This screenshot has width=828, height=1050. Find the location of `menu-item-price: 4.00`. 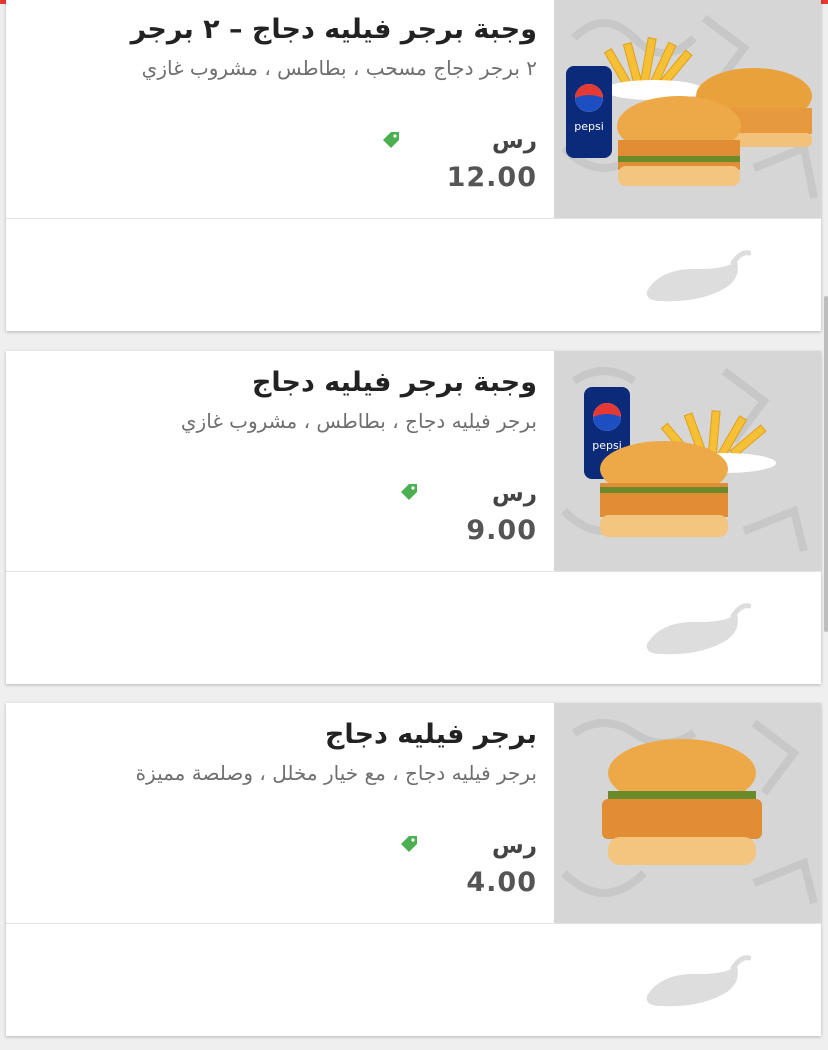

menu-item-price: 4.00 is located at coordinates (501, 882).